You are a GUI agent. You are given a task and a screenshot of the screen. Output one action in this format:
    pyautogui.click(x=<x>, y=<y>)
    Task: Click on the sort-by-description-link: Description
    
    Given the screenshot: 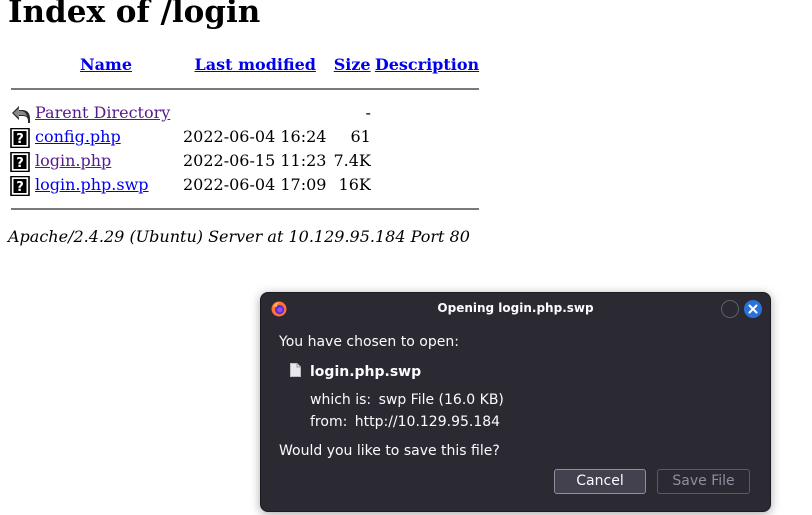 What is the action you would take?
    pyautogui.click(x=427, y=64)
    